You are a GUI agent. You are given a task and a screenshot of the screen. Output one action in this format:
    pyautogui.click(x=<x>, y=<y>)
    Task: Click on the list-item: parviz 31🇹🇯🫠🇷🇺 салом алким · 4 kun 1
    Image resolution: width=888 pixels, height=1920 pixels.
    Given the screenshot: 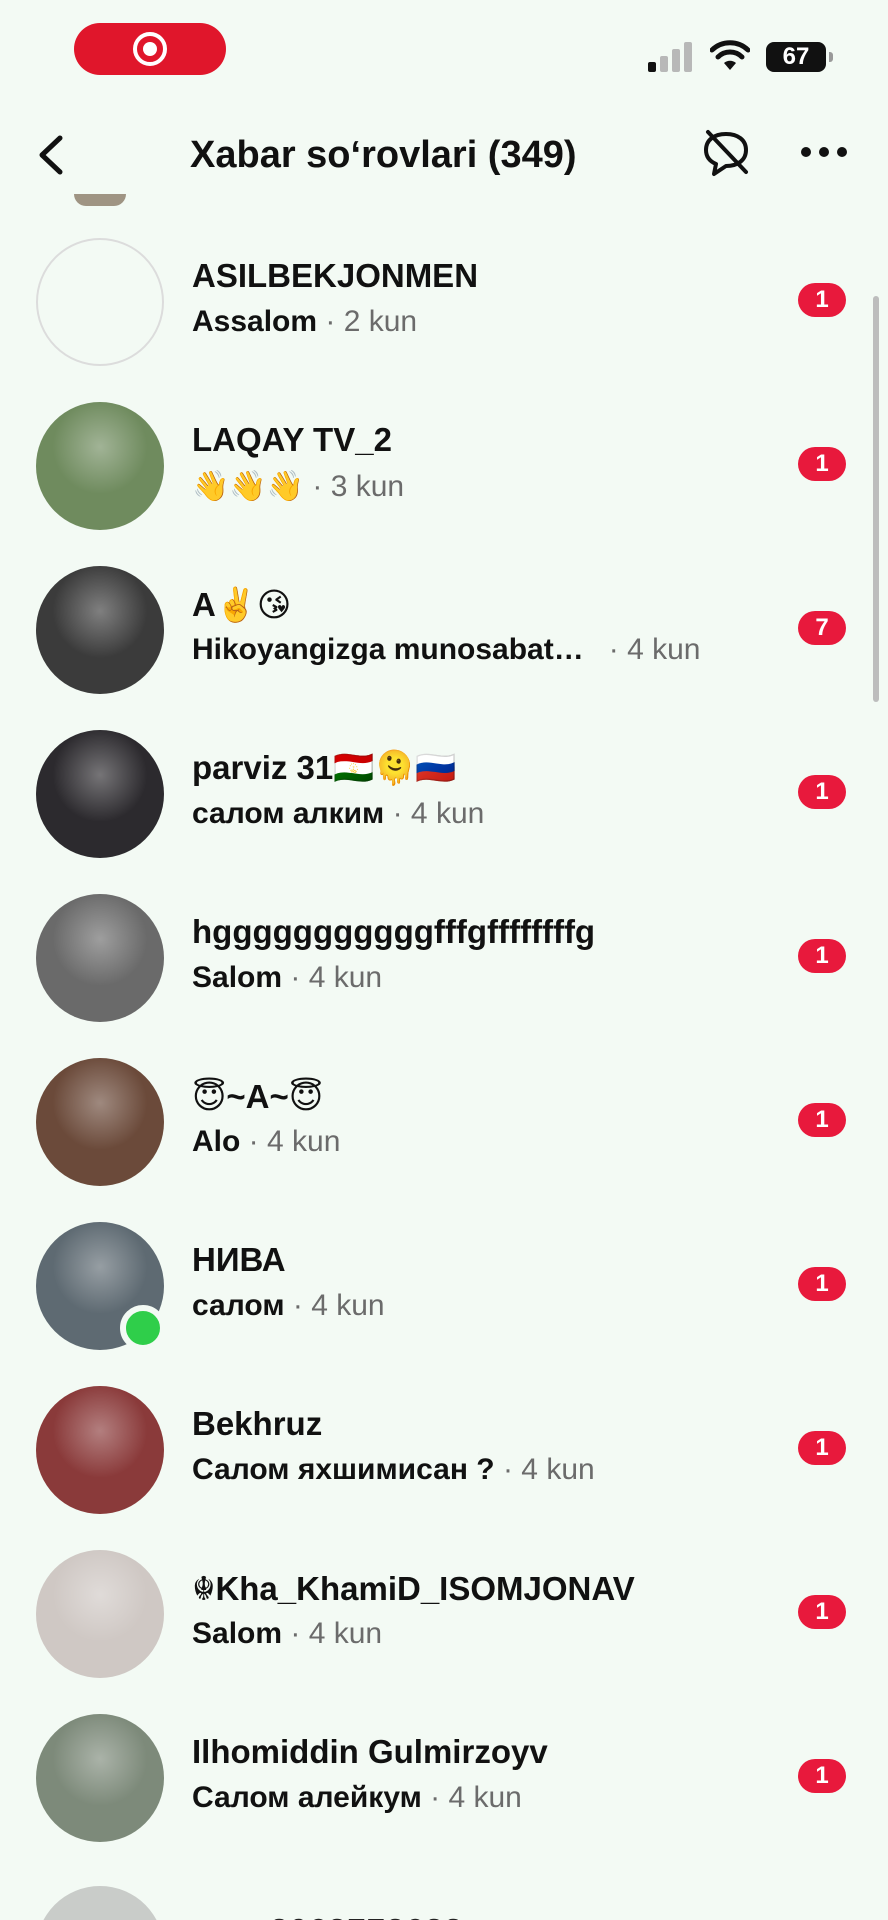 What is the action you would take?
    pyautogui.click(x=444, y=793)
    